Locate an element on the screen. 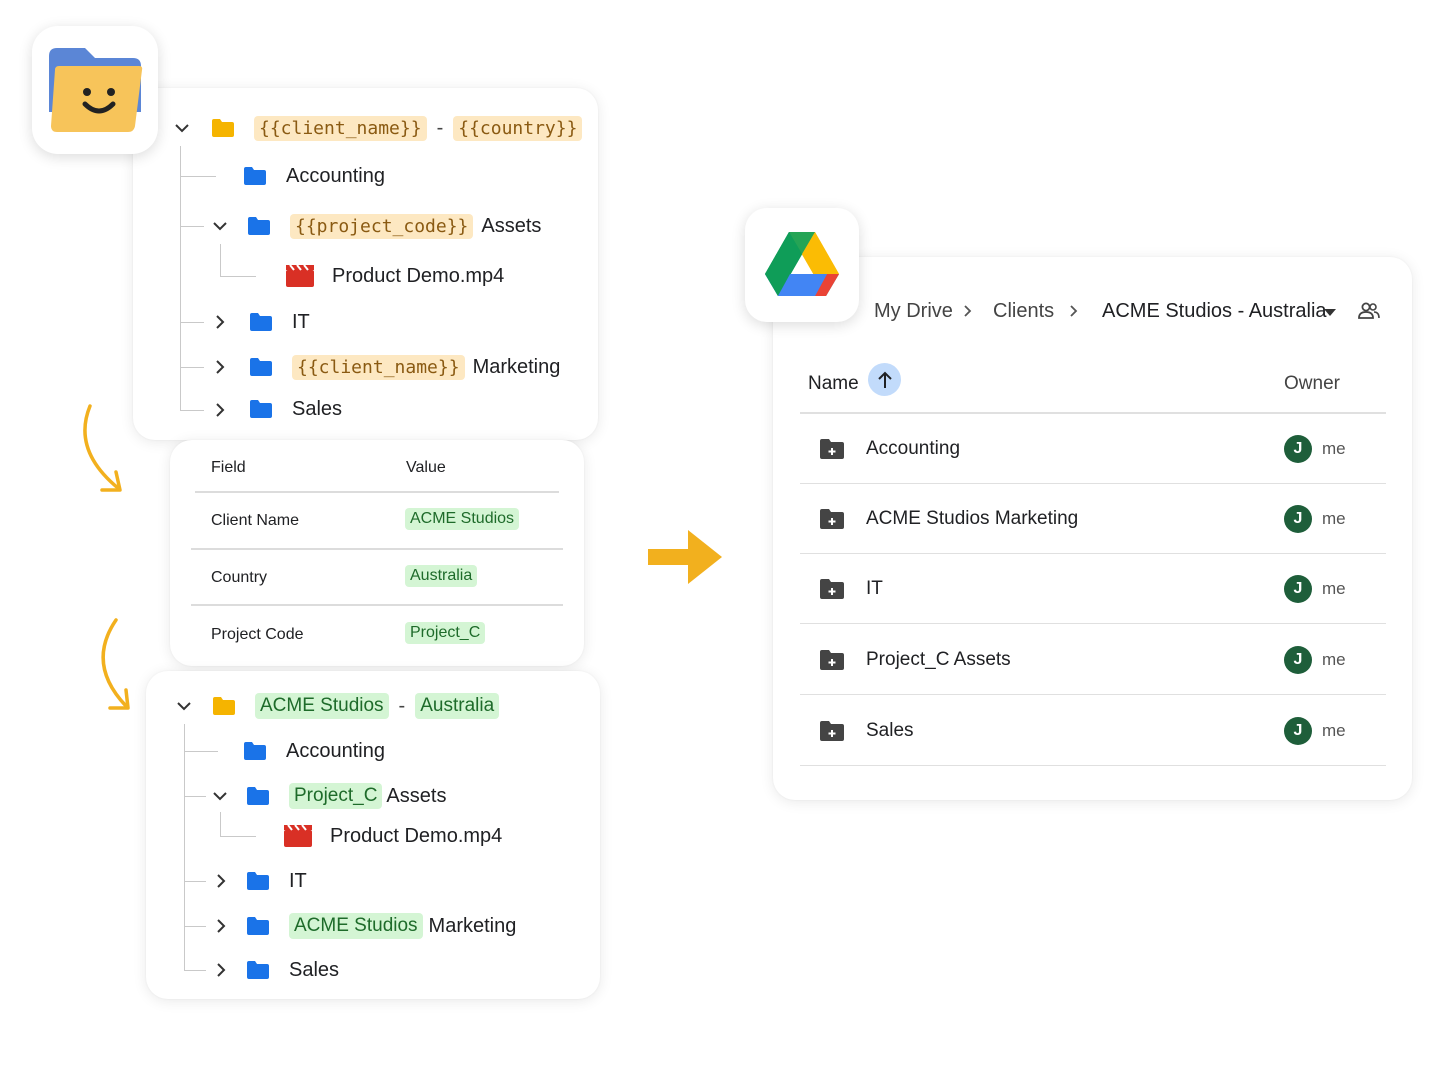 The height and width of the screenshot is (1082, 1454). template-accounting-folder: Accounting is located at coordinates (314, 176).